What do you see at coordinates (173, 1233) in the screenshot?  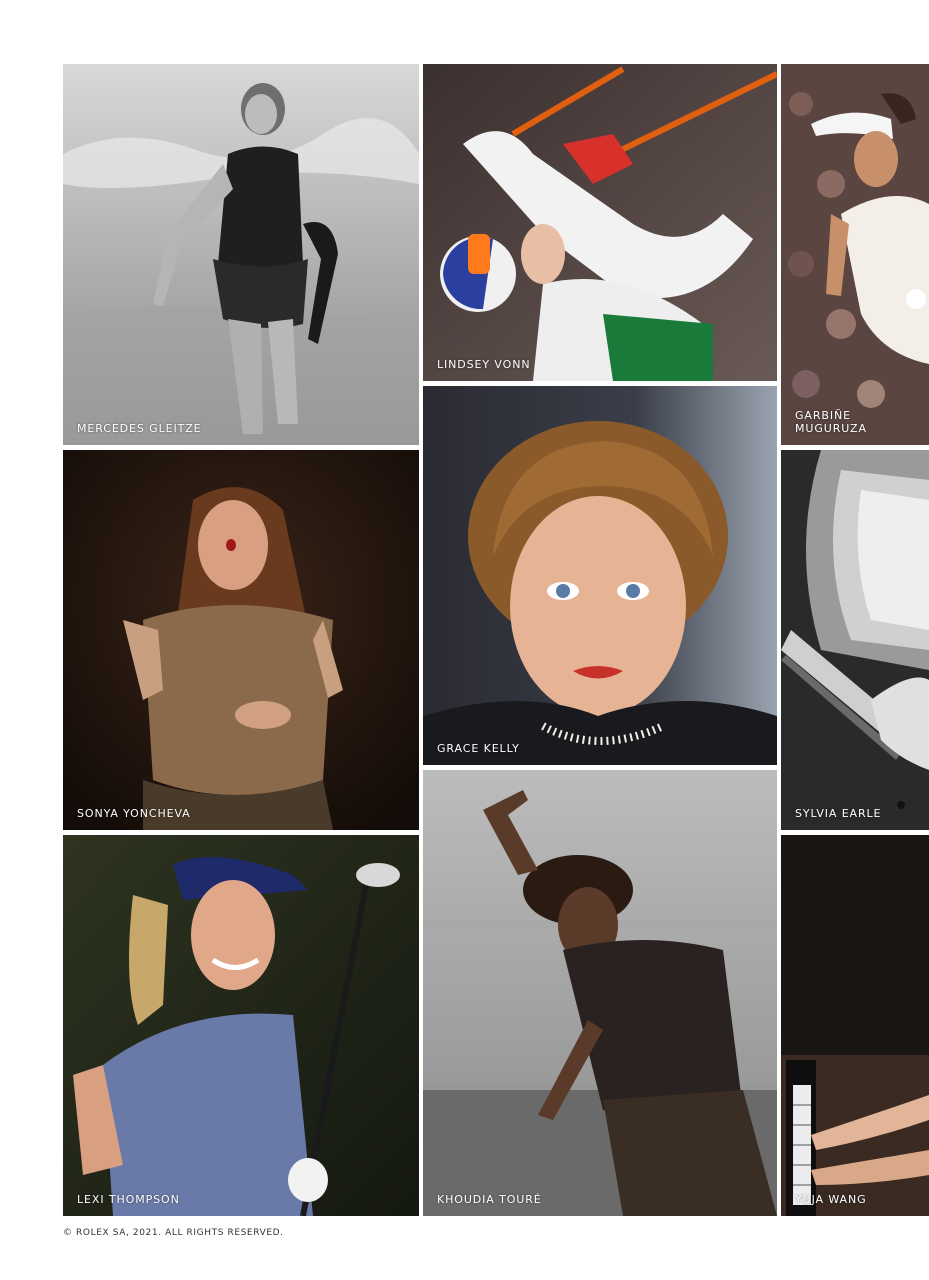 I see `copyright-notice: © ROLEX SA, 2021. ALL RIGHTS RESERVED.` at bounding box center [173, 1233].